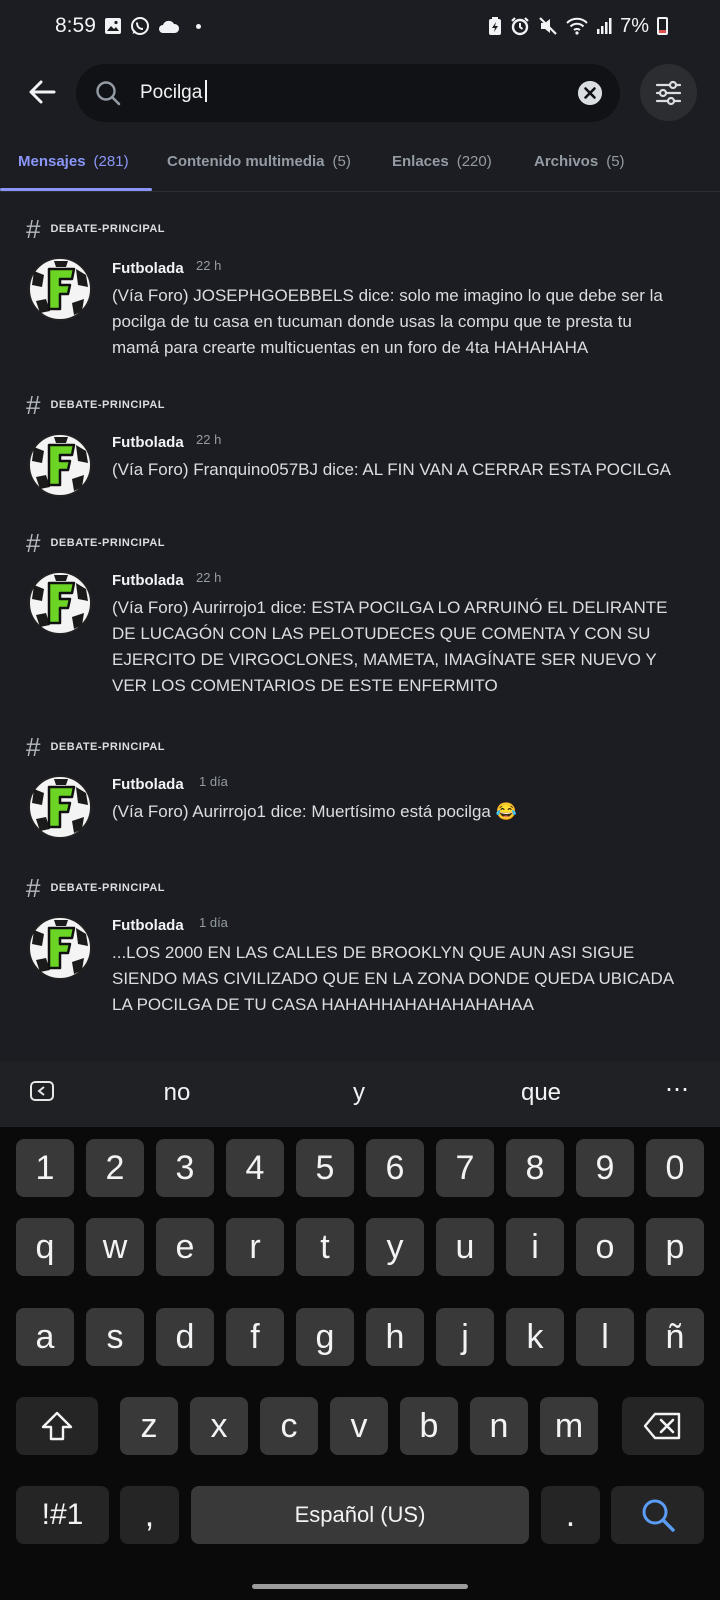 Image resolution: width=720 pixels, height=1600 pixels. What do you see at coordinates (395, 1247) in the screenshot?
I see `key: y` at bounding box center [395, 1247].